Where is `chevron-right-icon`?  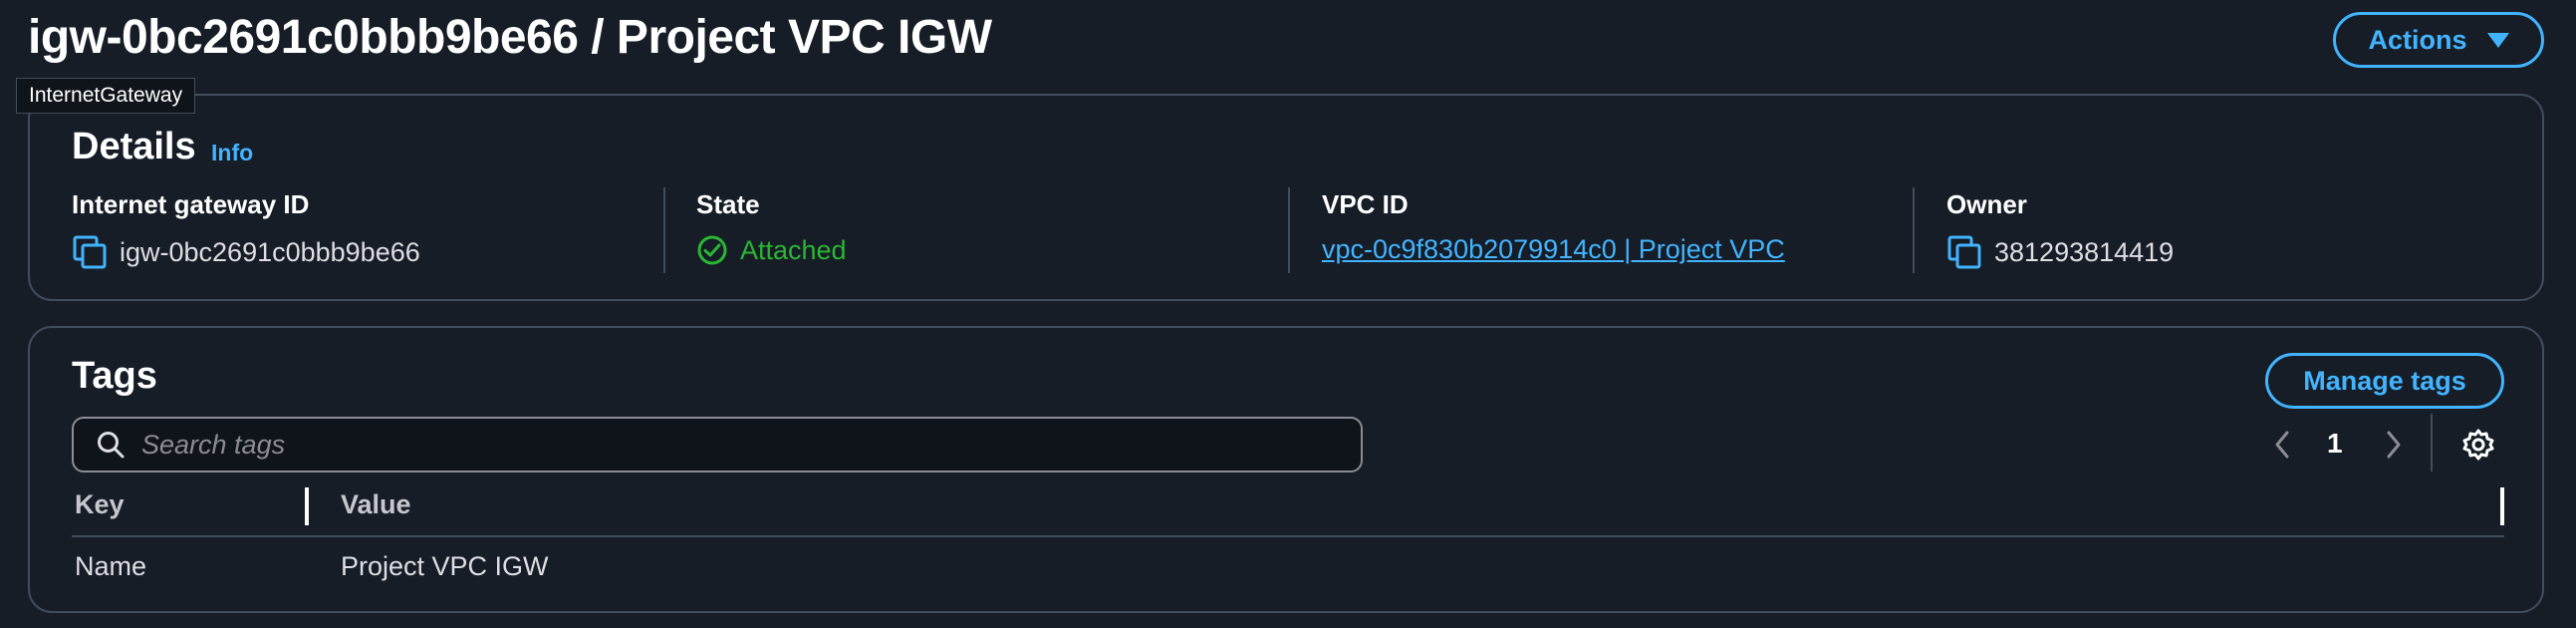 chevron-right-icon is located at coordinates (2394, 445).